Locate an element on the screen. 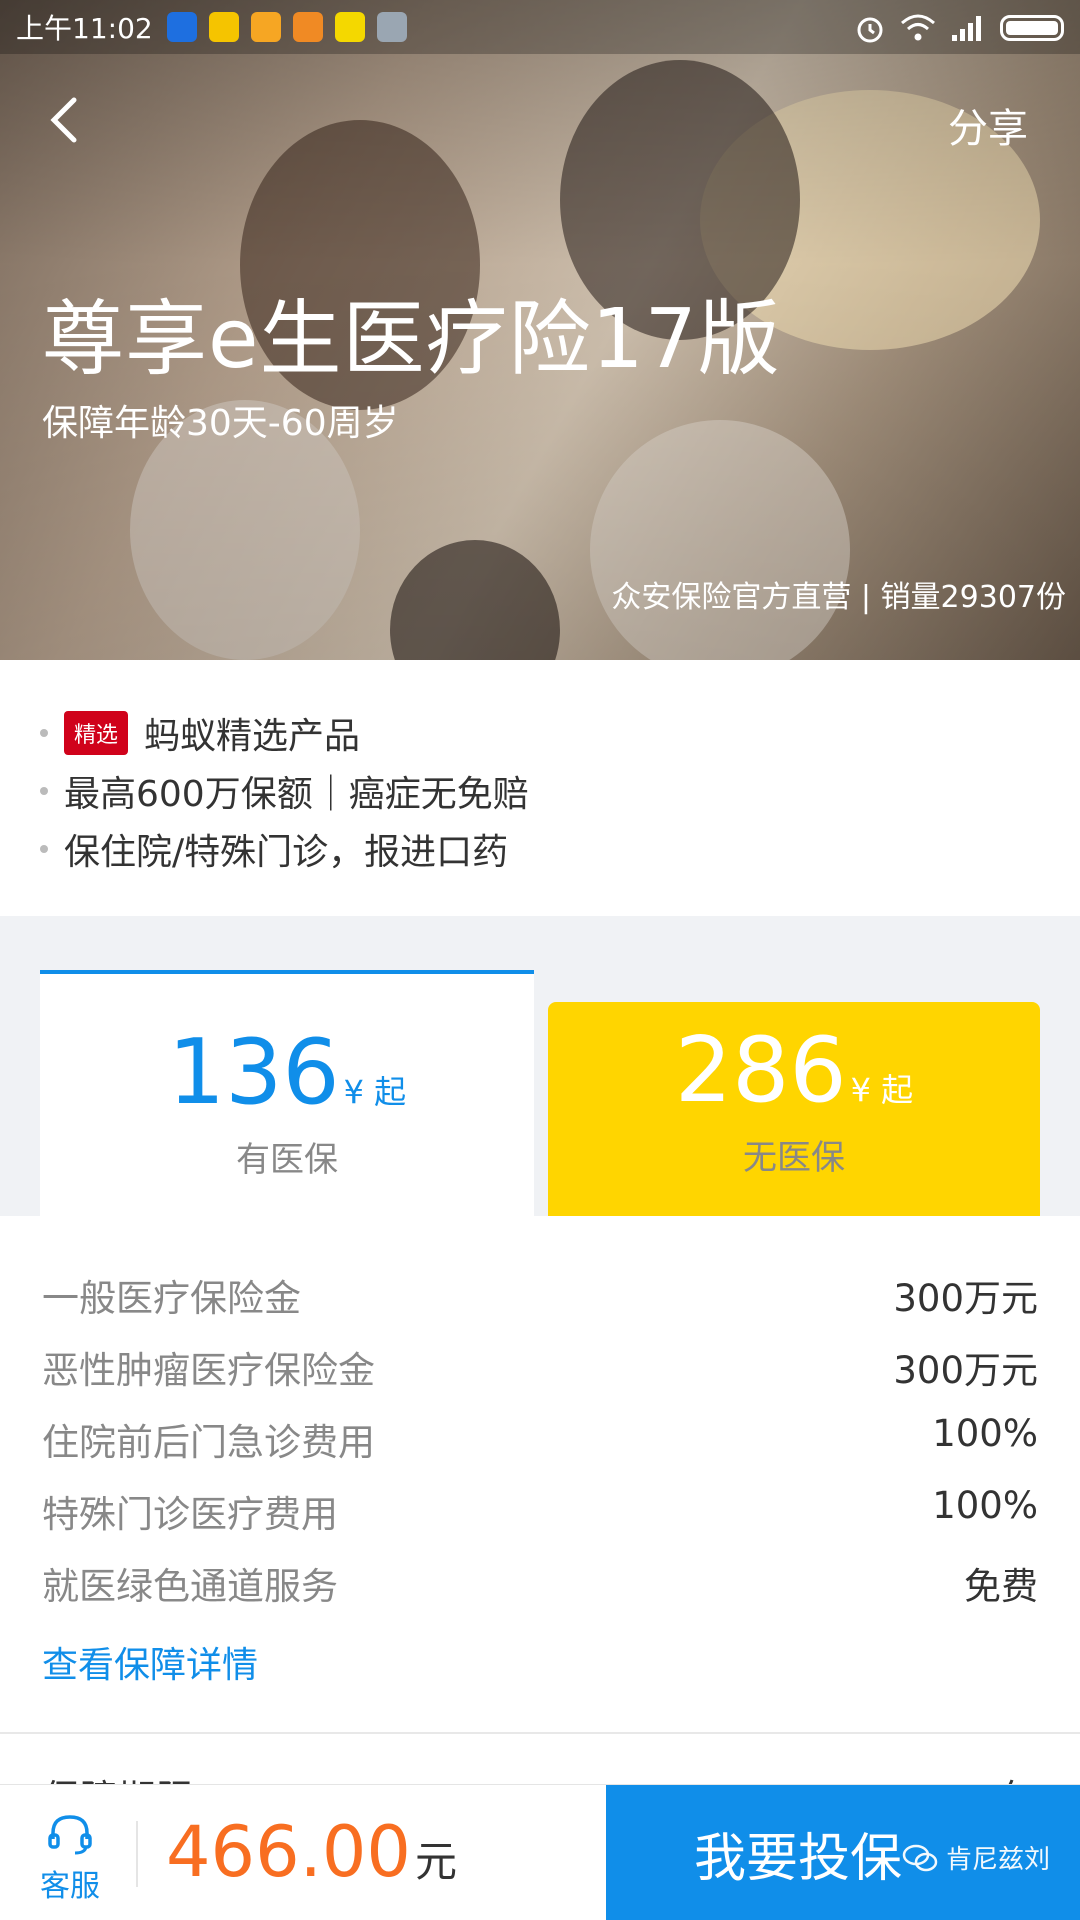  total-price: 466.00元 is located at coordinates (311, 1852).